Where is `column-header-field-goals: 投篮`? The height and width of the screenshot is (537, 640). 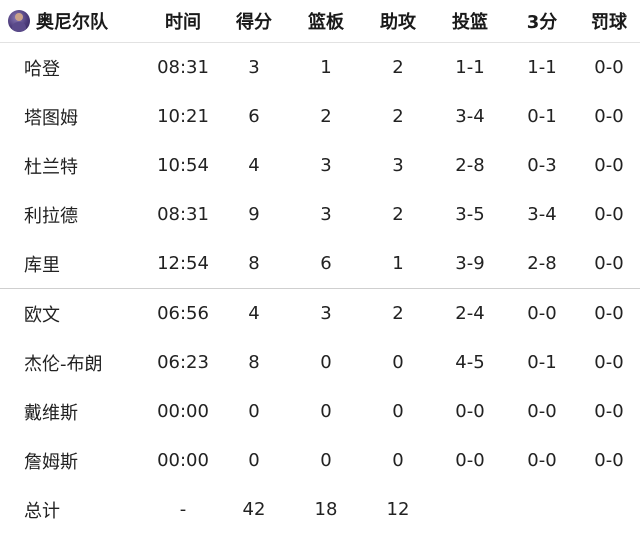 column-header-field-goals: 投篮 is located at coordinates (470, 21).